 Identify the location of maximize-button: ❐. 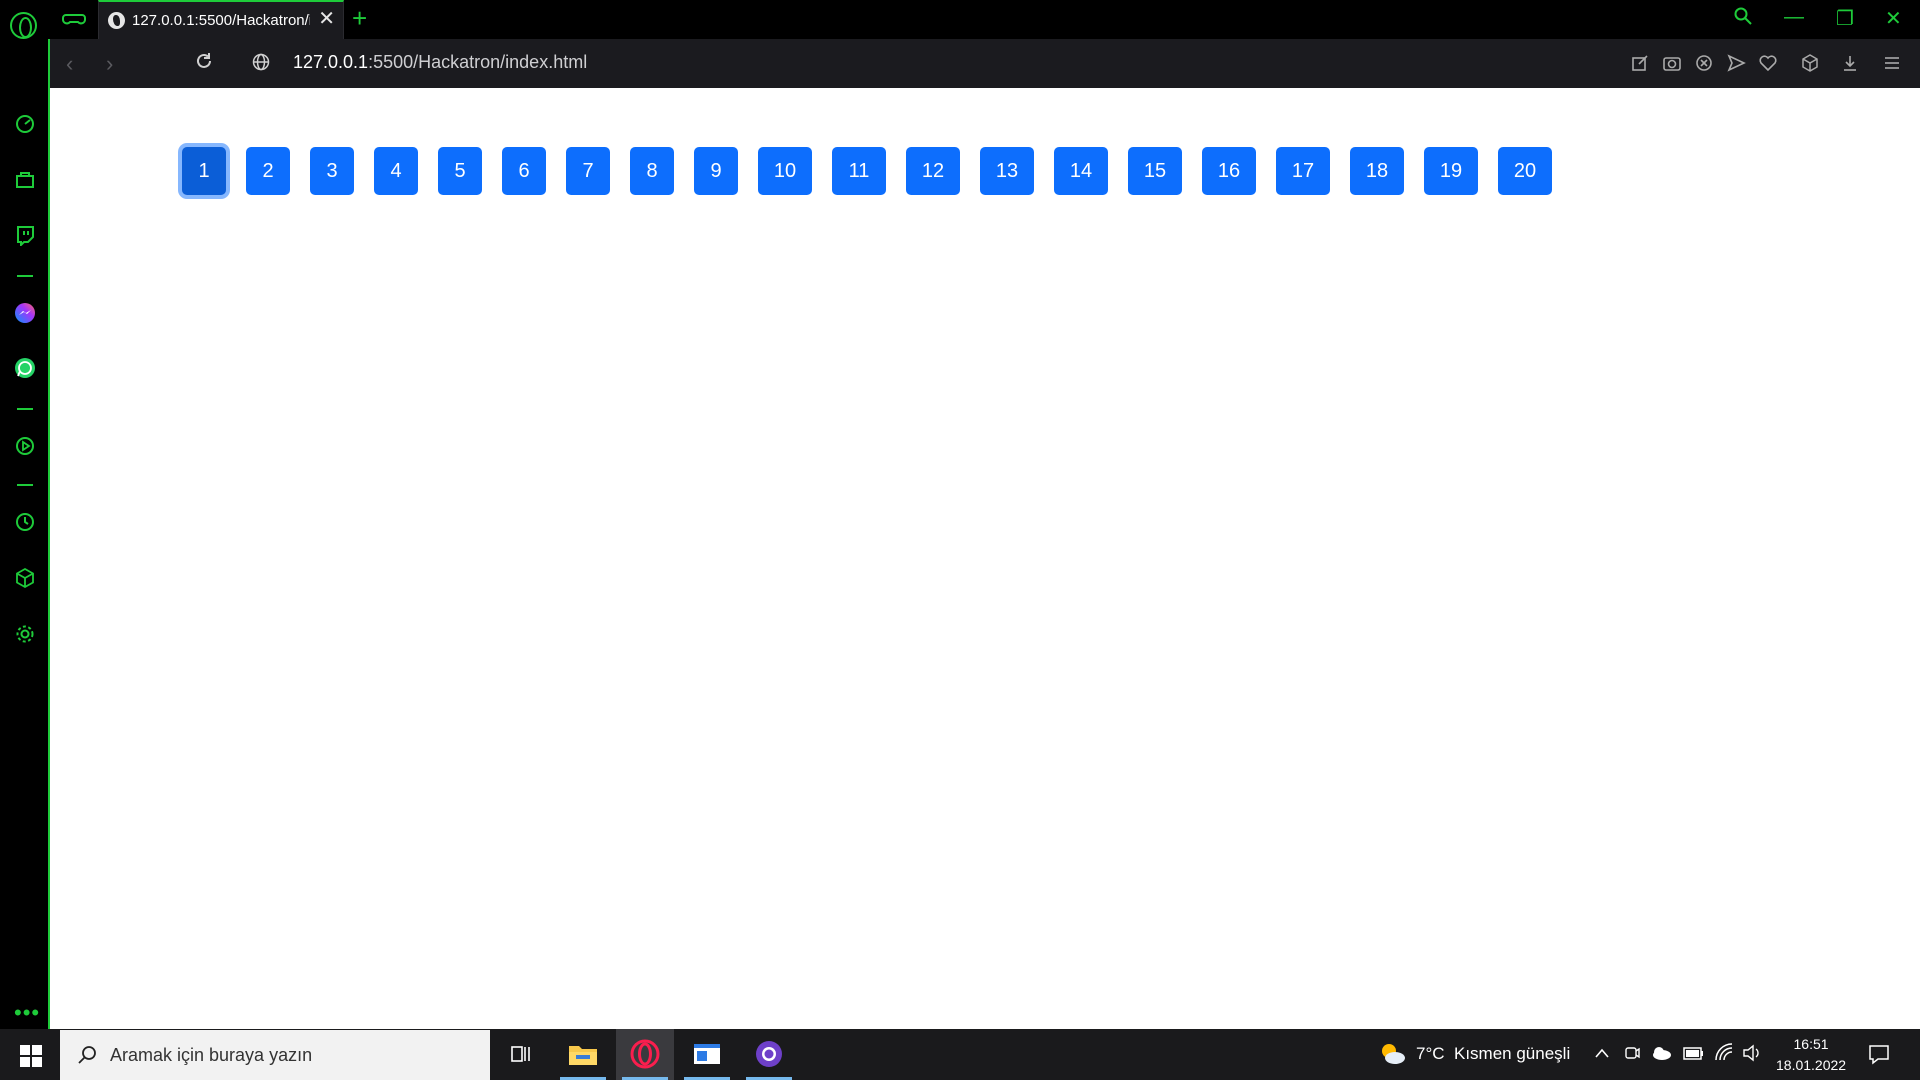
(1845, 18).